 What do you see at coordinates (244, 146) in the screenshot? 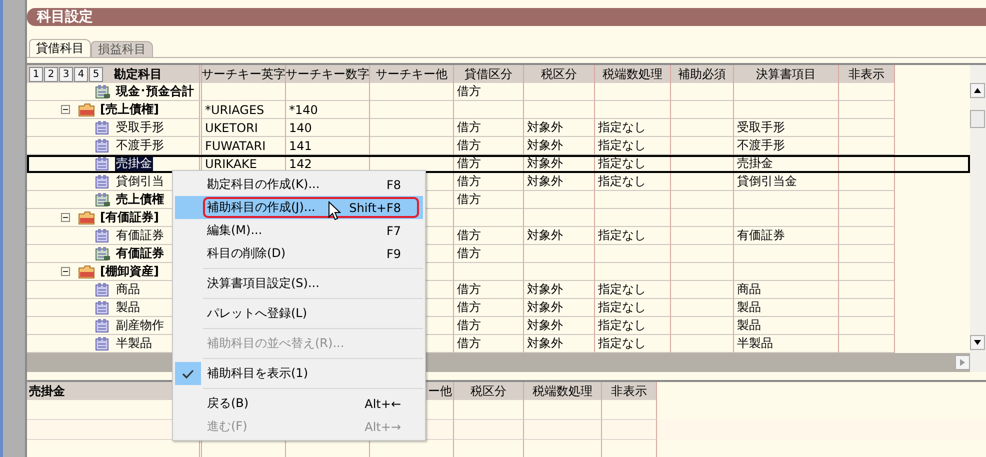
I see `table-cell: FUWATARI` at bounding box center [244, 146].